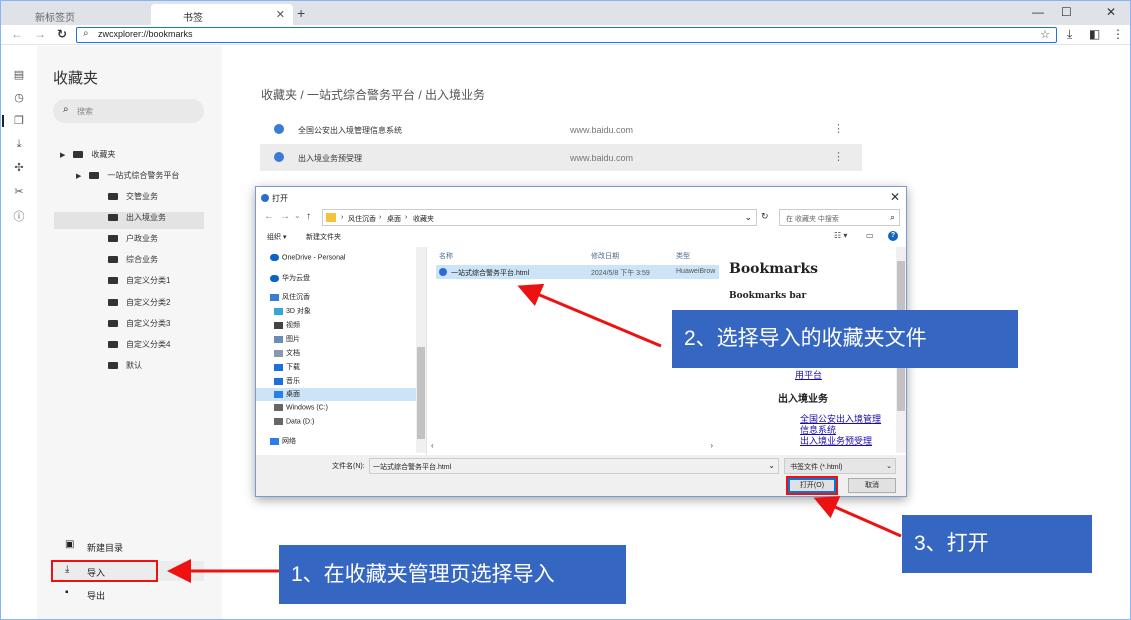 The image size is (1131, 620). I want to click on nav-item-music: 音乐, so click(287, 381).